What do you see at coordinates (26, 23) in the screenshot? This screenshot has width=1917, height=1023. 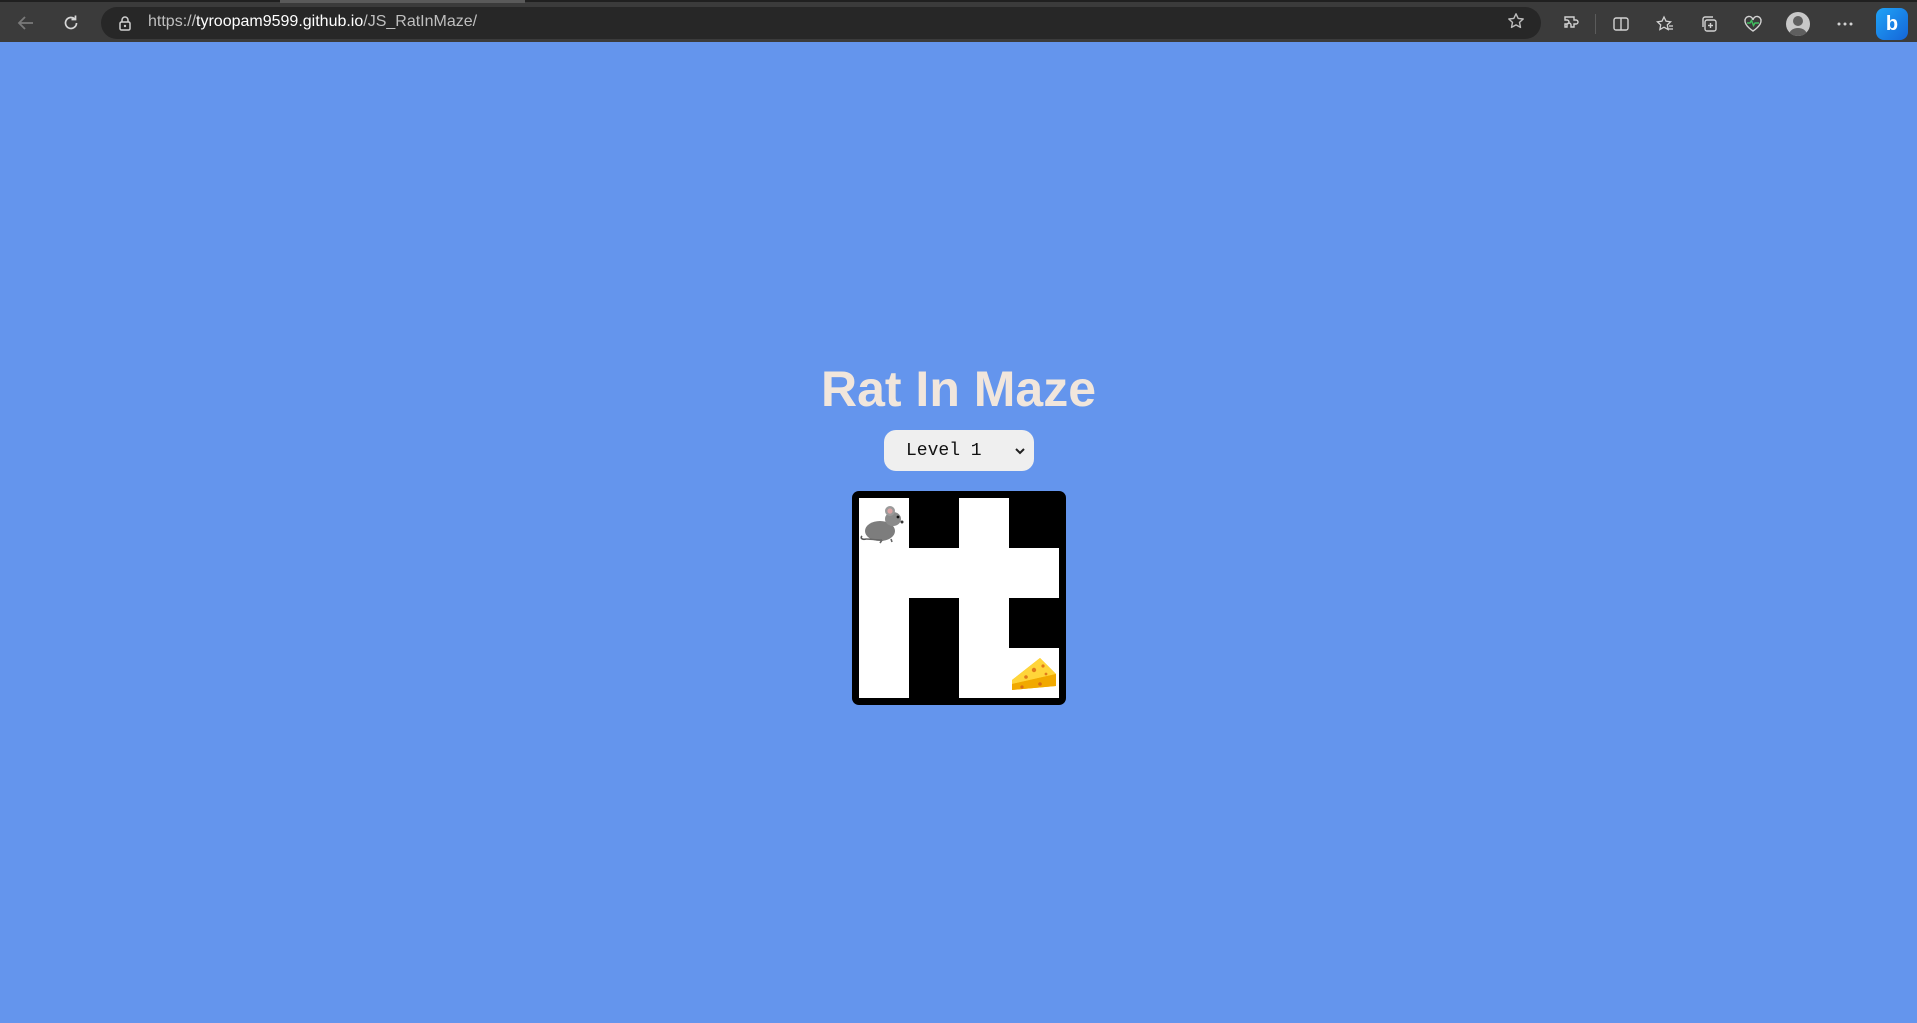 I see `back-arrow-icon` at bounding box center [26, 23].